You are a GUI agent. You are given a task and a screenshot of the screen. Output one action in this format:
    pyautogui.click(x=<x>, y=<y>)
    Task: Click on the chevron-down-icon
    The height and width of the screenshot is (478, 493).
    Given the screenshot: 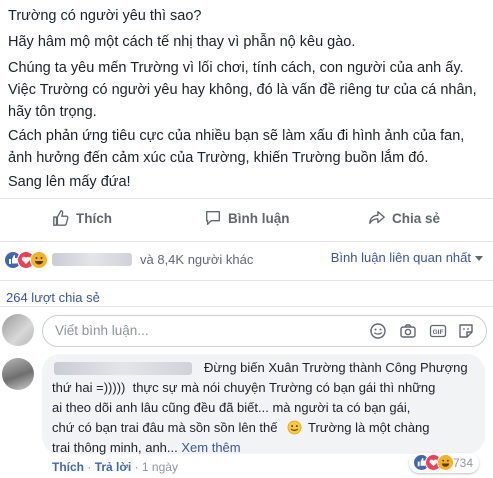 What is the action you would take?
    pyautogui.click(x=479, y=258)
    